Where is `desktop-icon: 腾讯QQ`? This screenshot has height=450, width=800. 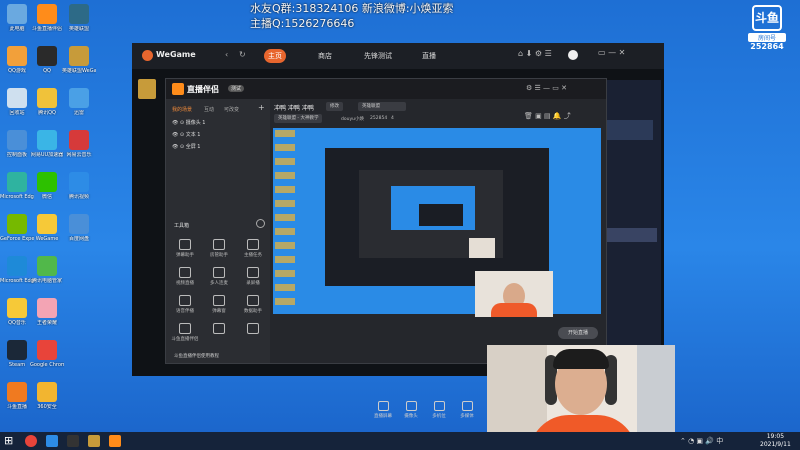 desktop-icon: 腾讯QQ is located at coordinates (47, 102).